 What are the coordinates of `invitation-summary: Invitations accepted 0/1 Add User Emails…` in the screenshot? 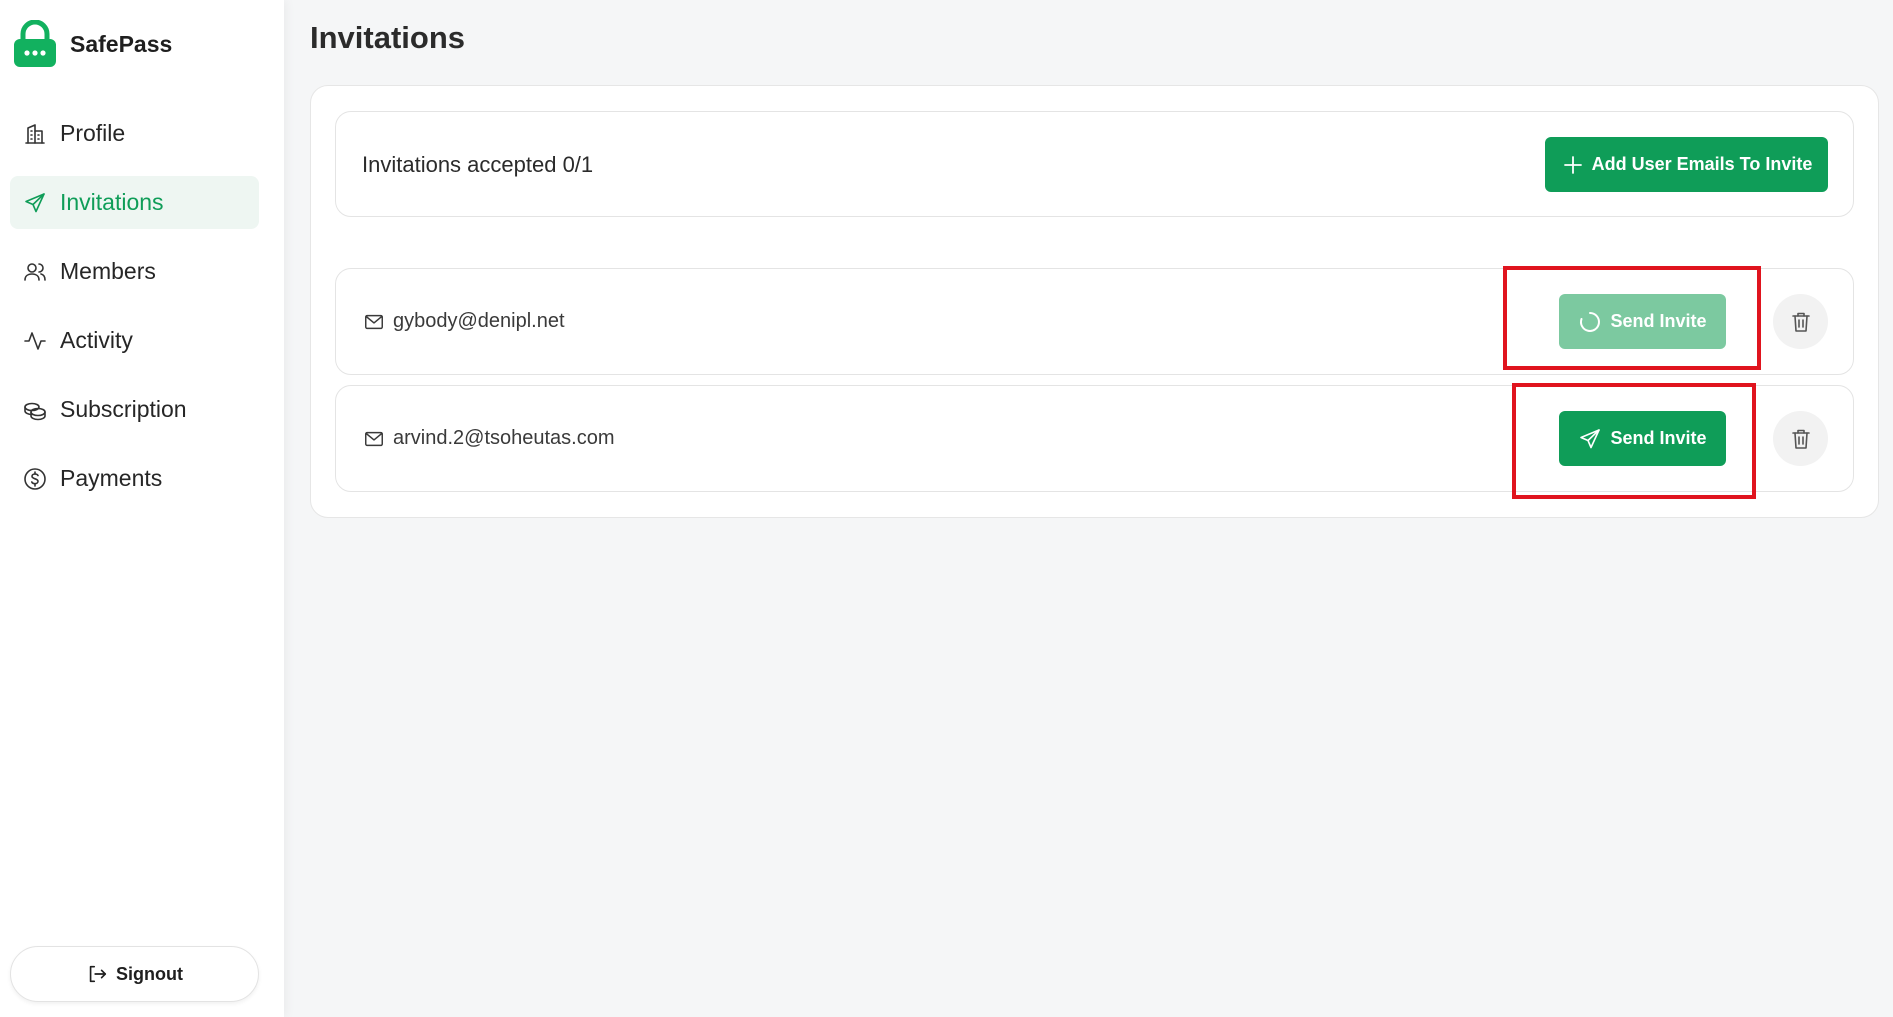 It's located at (1094, 164).